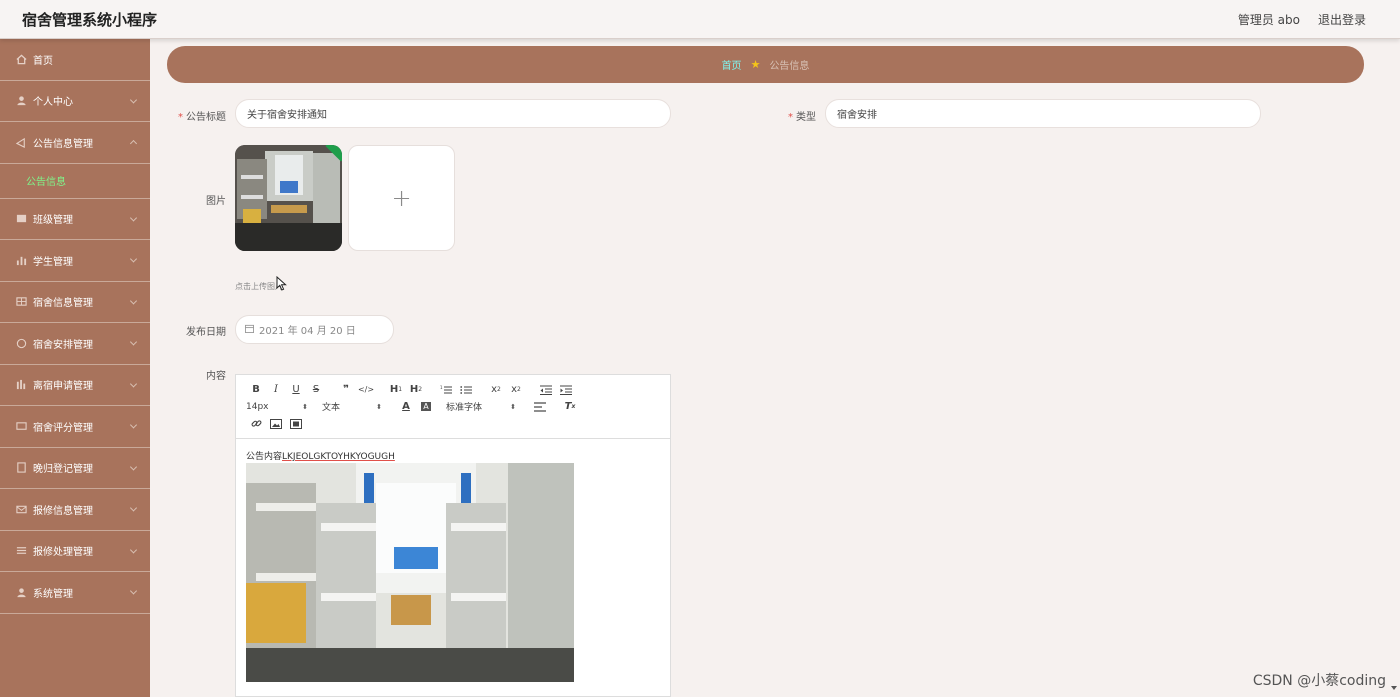  I want to click on list-icon, so click(21, 219).